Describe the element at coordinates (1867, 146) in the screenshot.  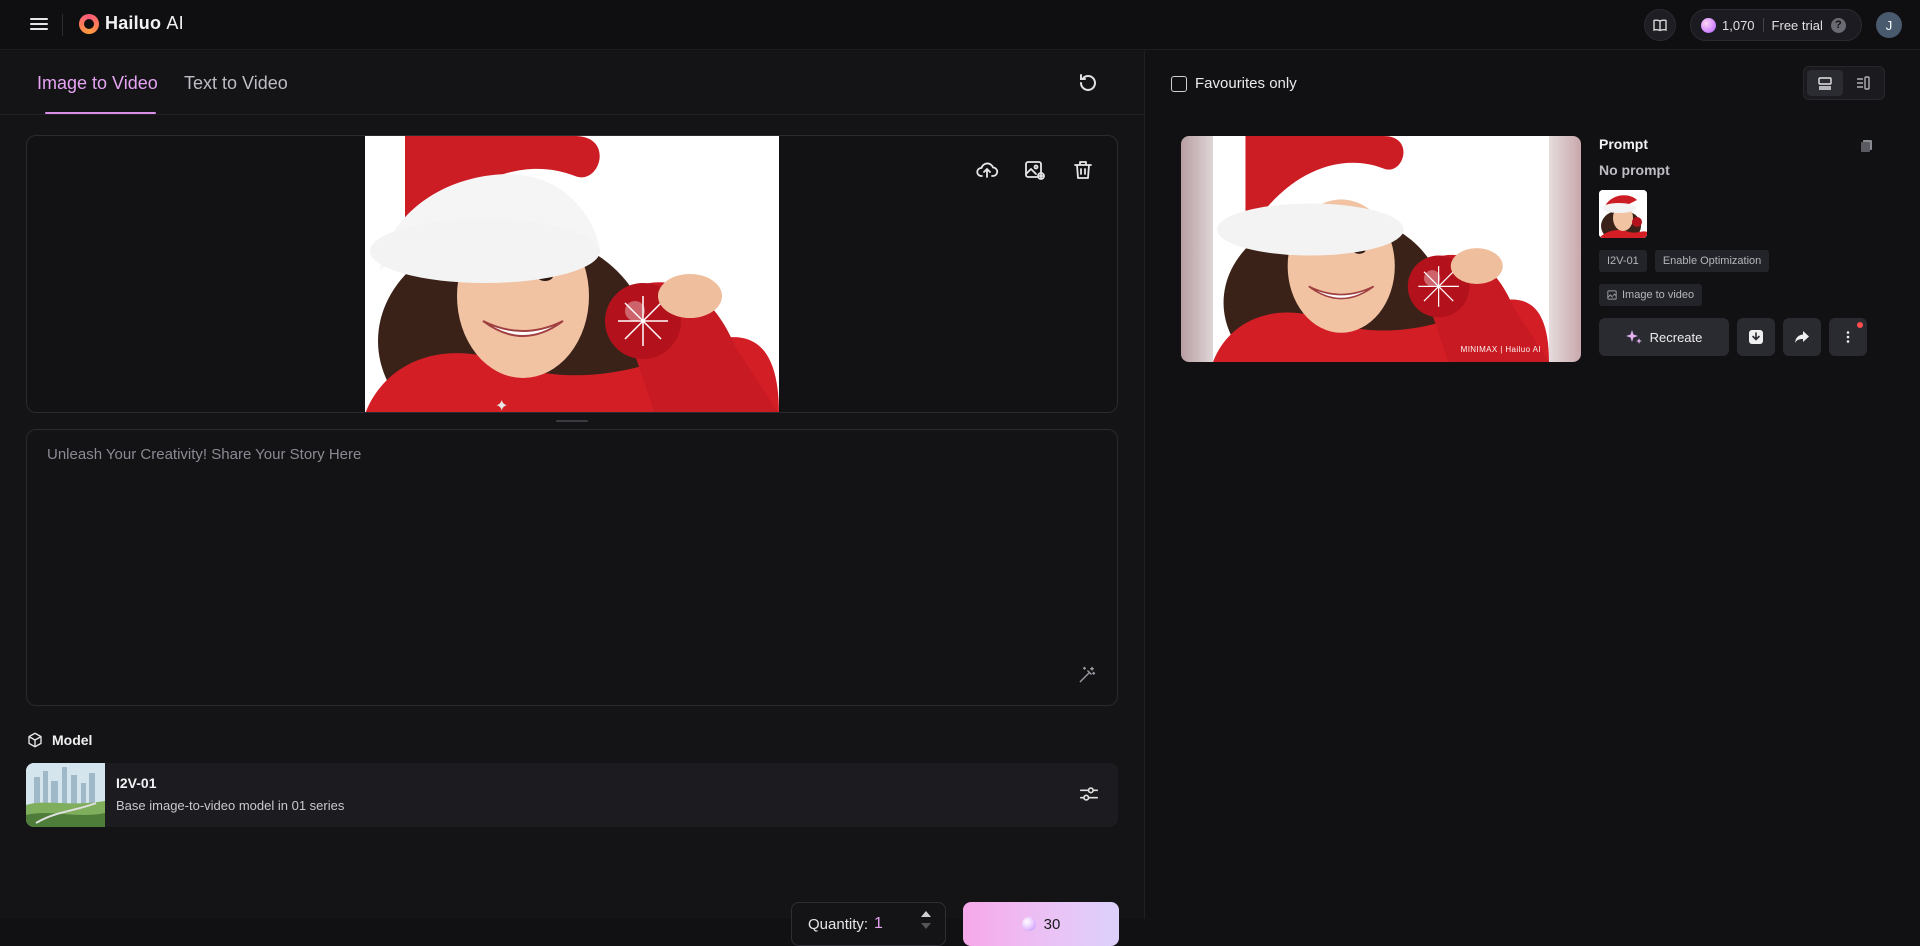
I see `copy-icon` at that location.